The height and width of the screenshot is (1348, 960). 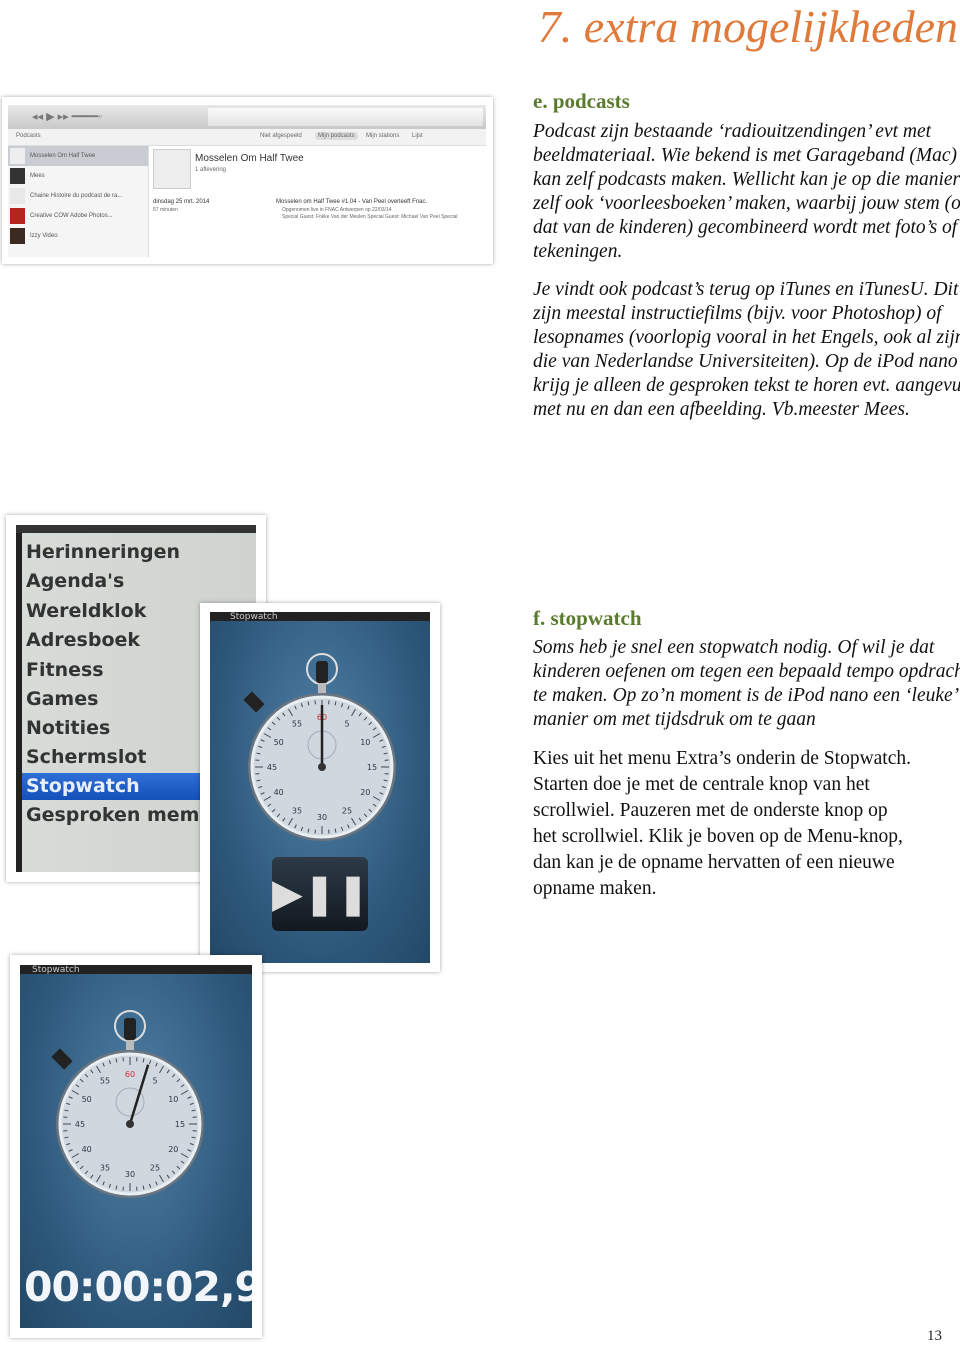 What do you see at coordinates (78, 176) in the screenshot?
I see `list-item: Mees` at bounding box center [78, 176].